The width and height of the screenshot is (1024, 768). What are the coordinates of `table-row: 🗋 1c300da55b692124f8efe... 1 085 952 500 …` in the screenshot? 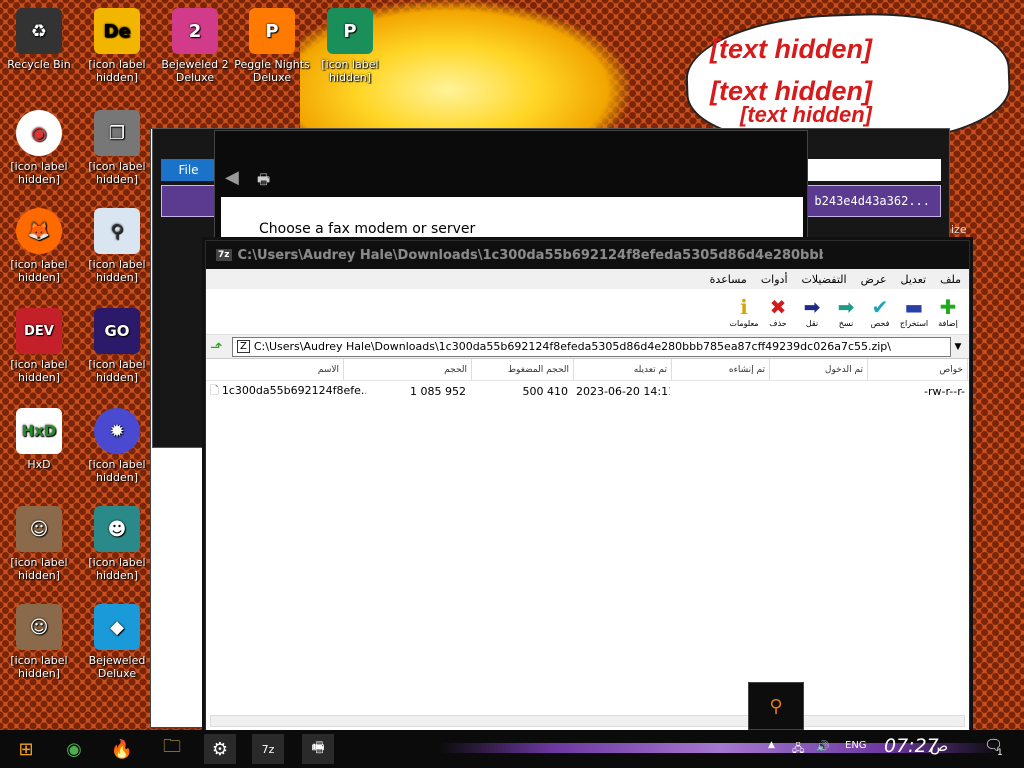 It's located at (587, 391).